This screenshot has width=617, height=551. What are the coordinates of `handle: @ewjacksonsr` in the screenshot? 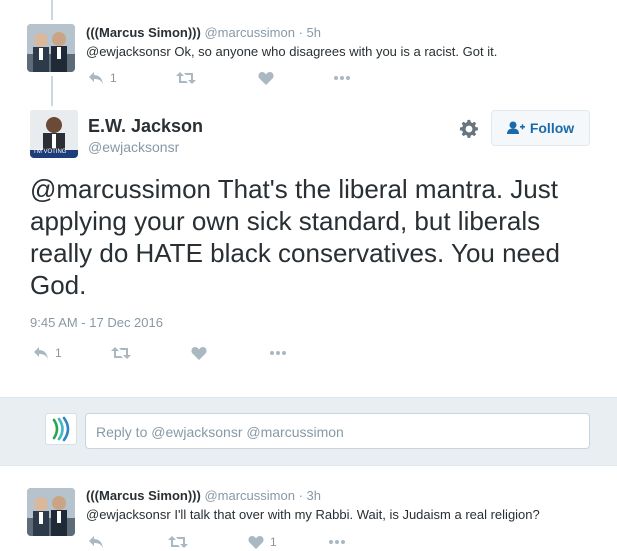 It's located at (133, 147).